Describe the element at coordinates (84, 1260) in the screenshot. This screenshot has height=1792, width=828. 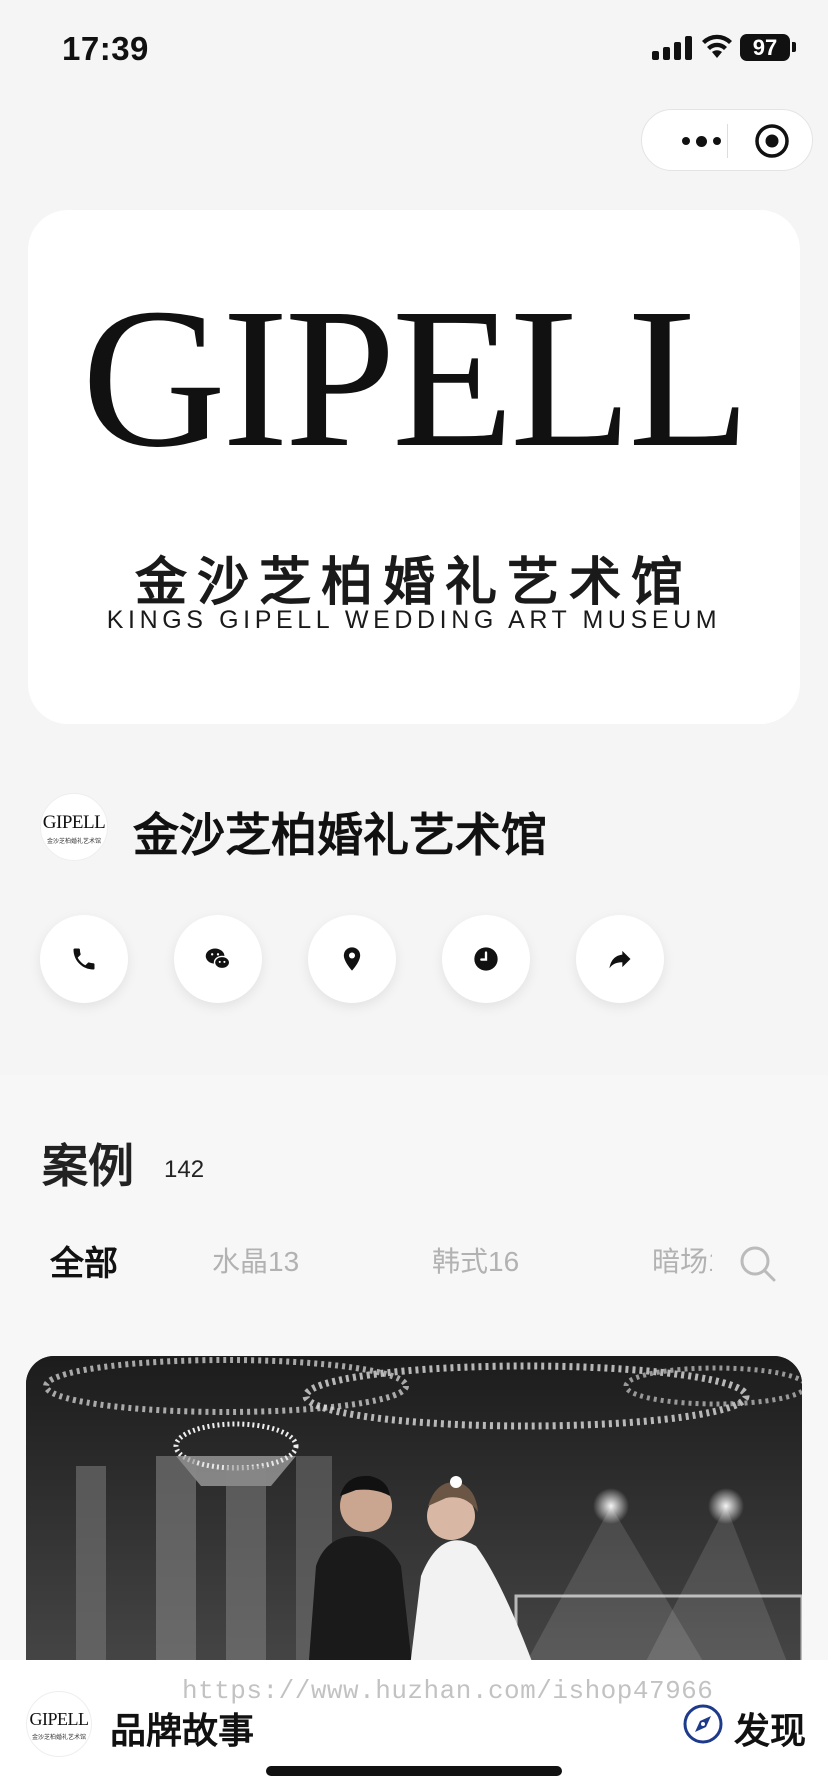
I see `tab-all: 全部` at that location.